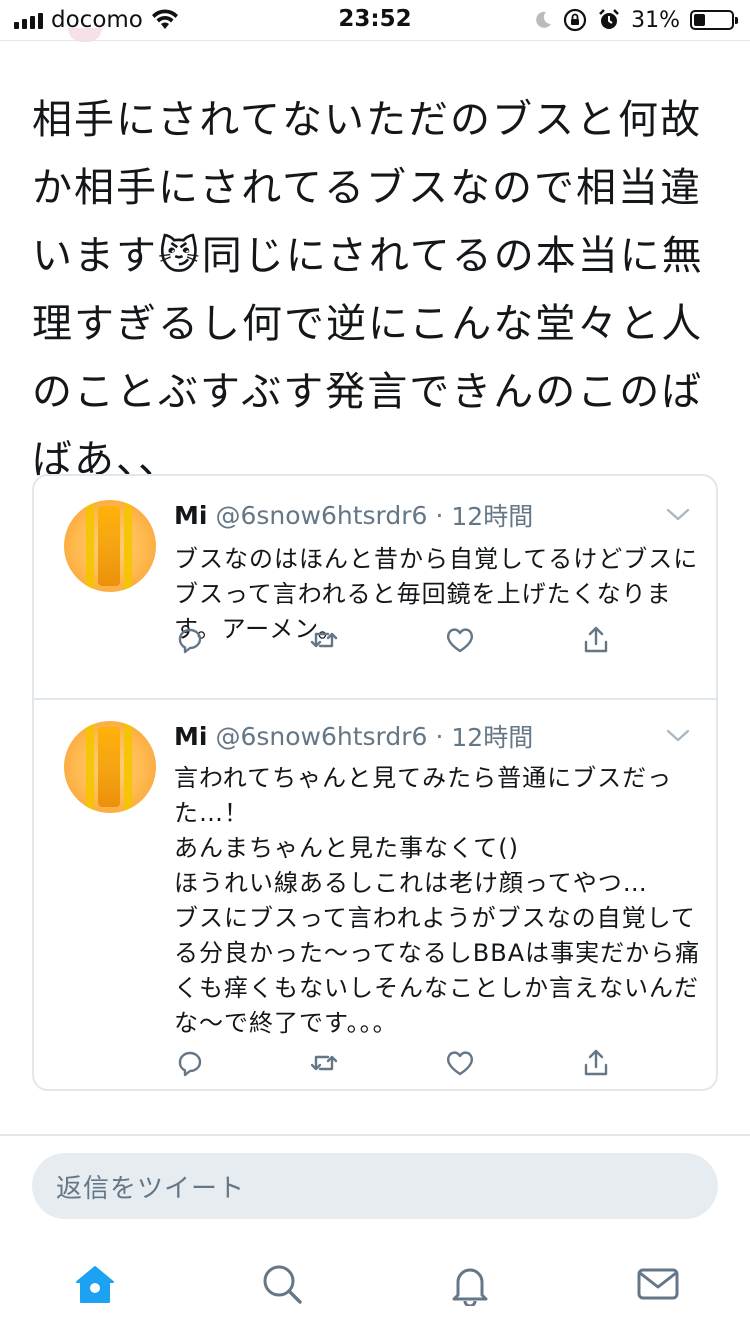  What do you see at coordinates (151, 1188) in the screenshot?
I see `reply-placeholder: 返信をツイート` at bounding box center [151, 1188].